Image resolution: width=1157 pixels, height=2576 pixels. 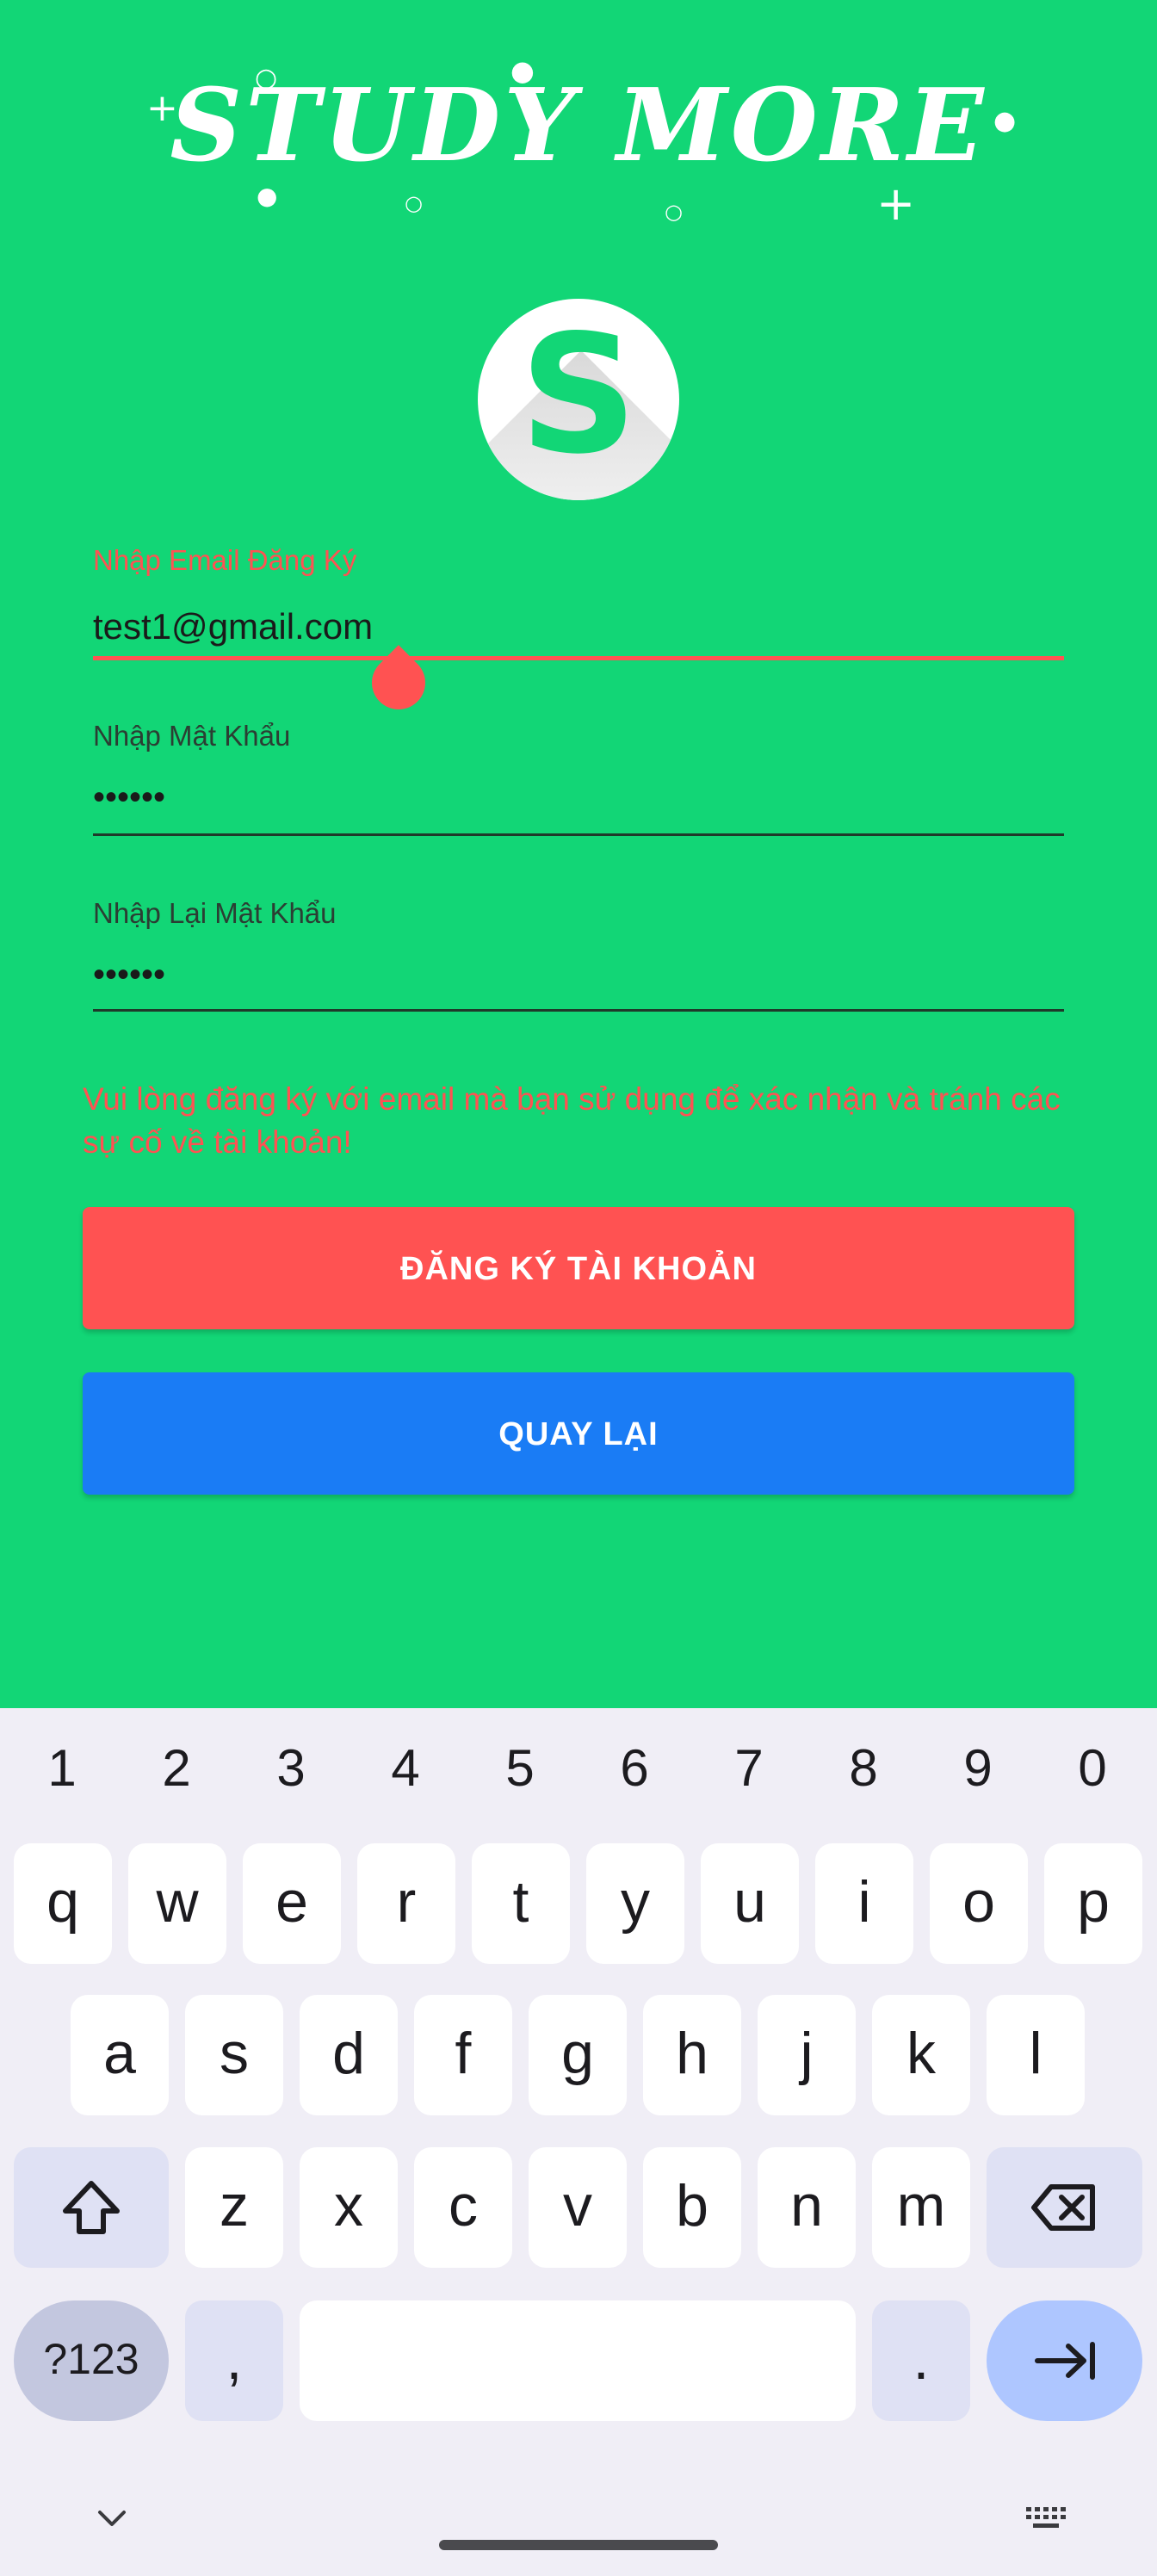 I want to click on shift-icon, so click(x=92, y=2207).